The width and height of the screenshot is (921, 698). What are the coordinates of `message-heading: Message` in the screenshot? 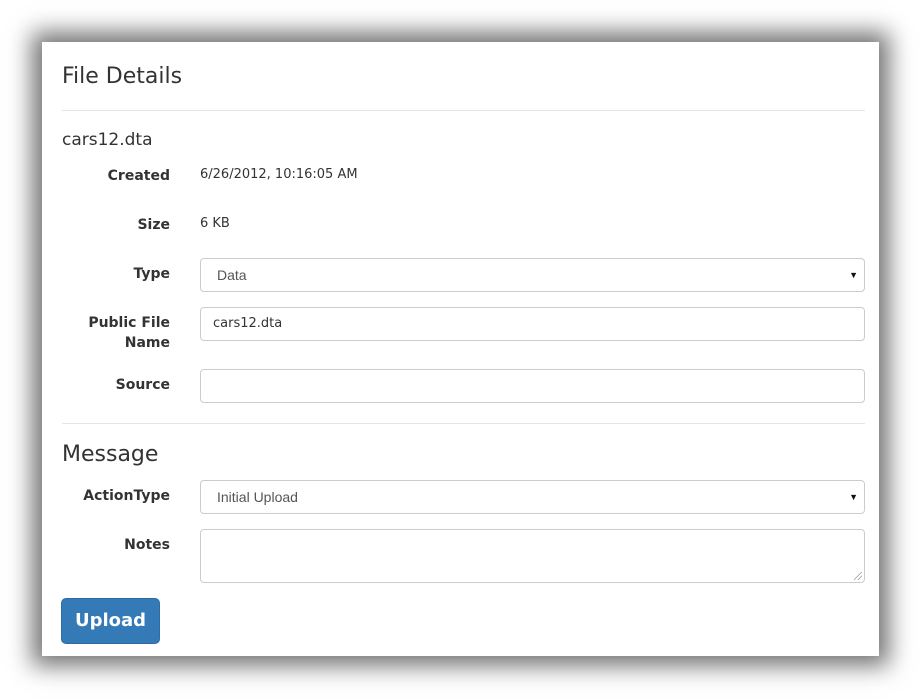 It's located at (110, 454).